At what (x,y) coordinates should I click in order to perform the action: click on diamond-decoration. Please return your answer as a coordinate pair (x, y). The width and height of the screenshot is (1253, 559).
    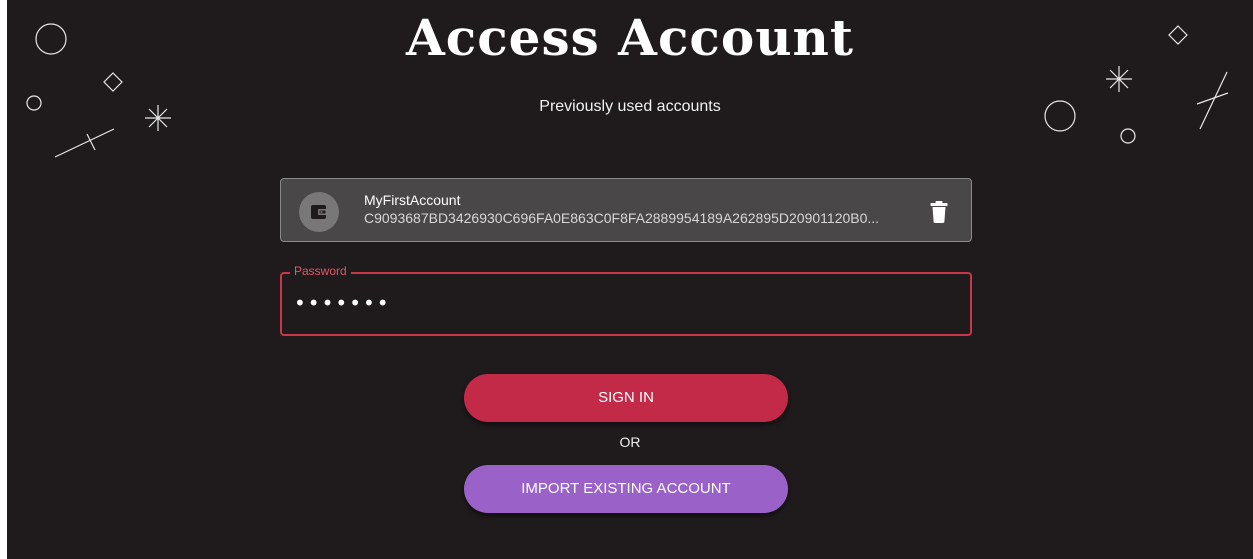
    Looking at the image, I should click on (113, 82).